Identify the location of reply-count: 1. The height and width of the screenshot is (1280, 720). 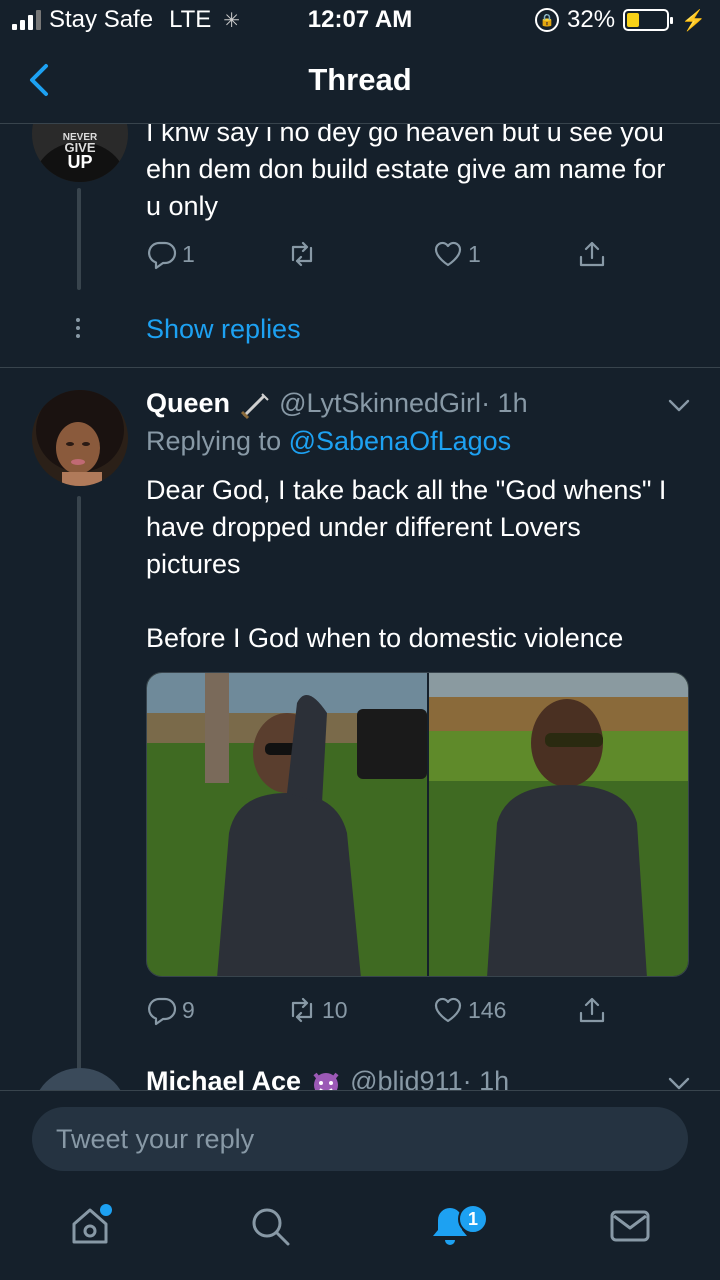
(188, 253).